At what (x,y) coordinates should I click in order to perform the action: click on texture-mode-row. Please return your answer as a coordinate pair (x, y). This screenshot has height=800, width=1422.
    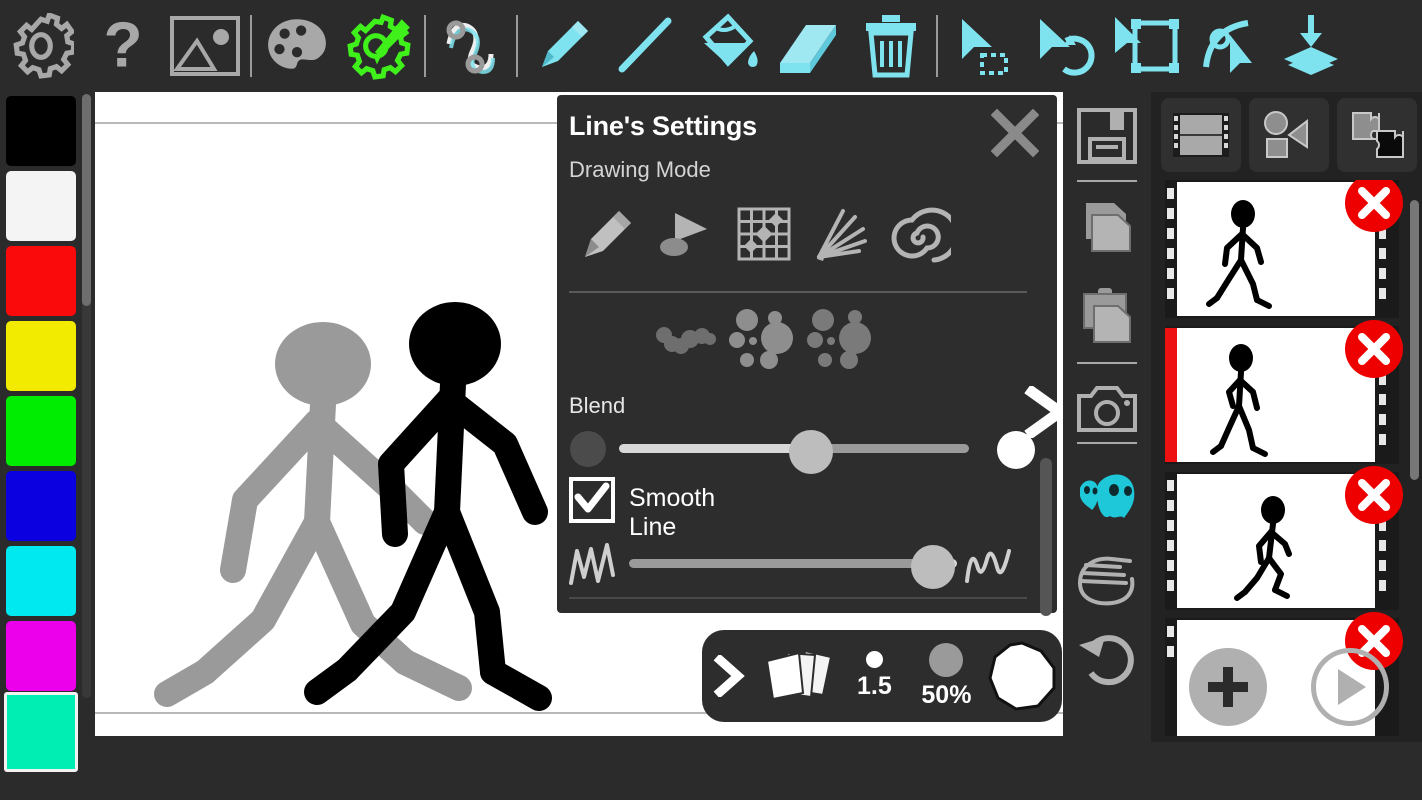
    Looking at the image, I should click on (847, 339).